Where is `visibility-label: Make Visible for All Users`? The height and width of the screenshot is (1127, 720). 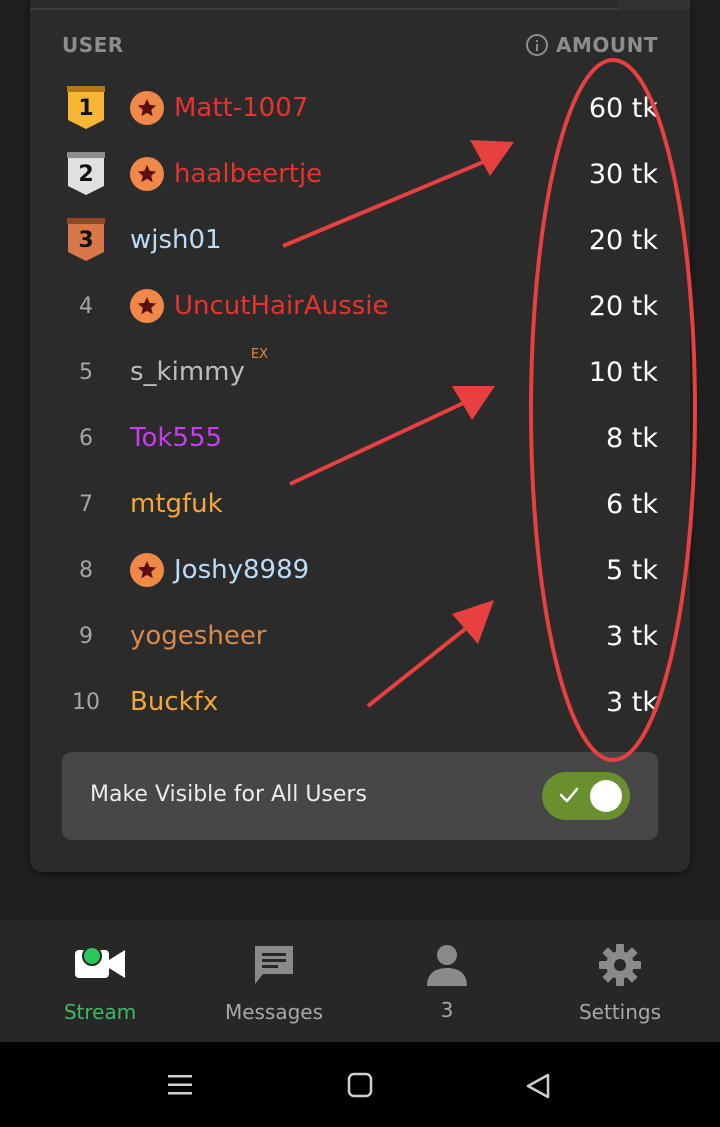
visibility-label: Make Visible for All Users is located at coordinates (228, 794).